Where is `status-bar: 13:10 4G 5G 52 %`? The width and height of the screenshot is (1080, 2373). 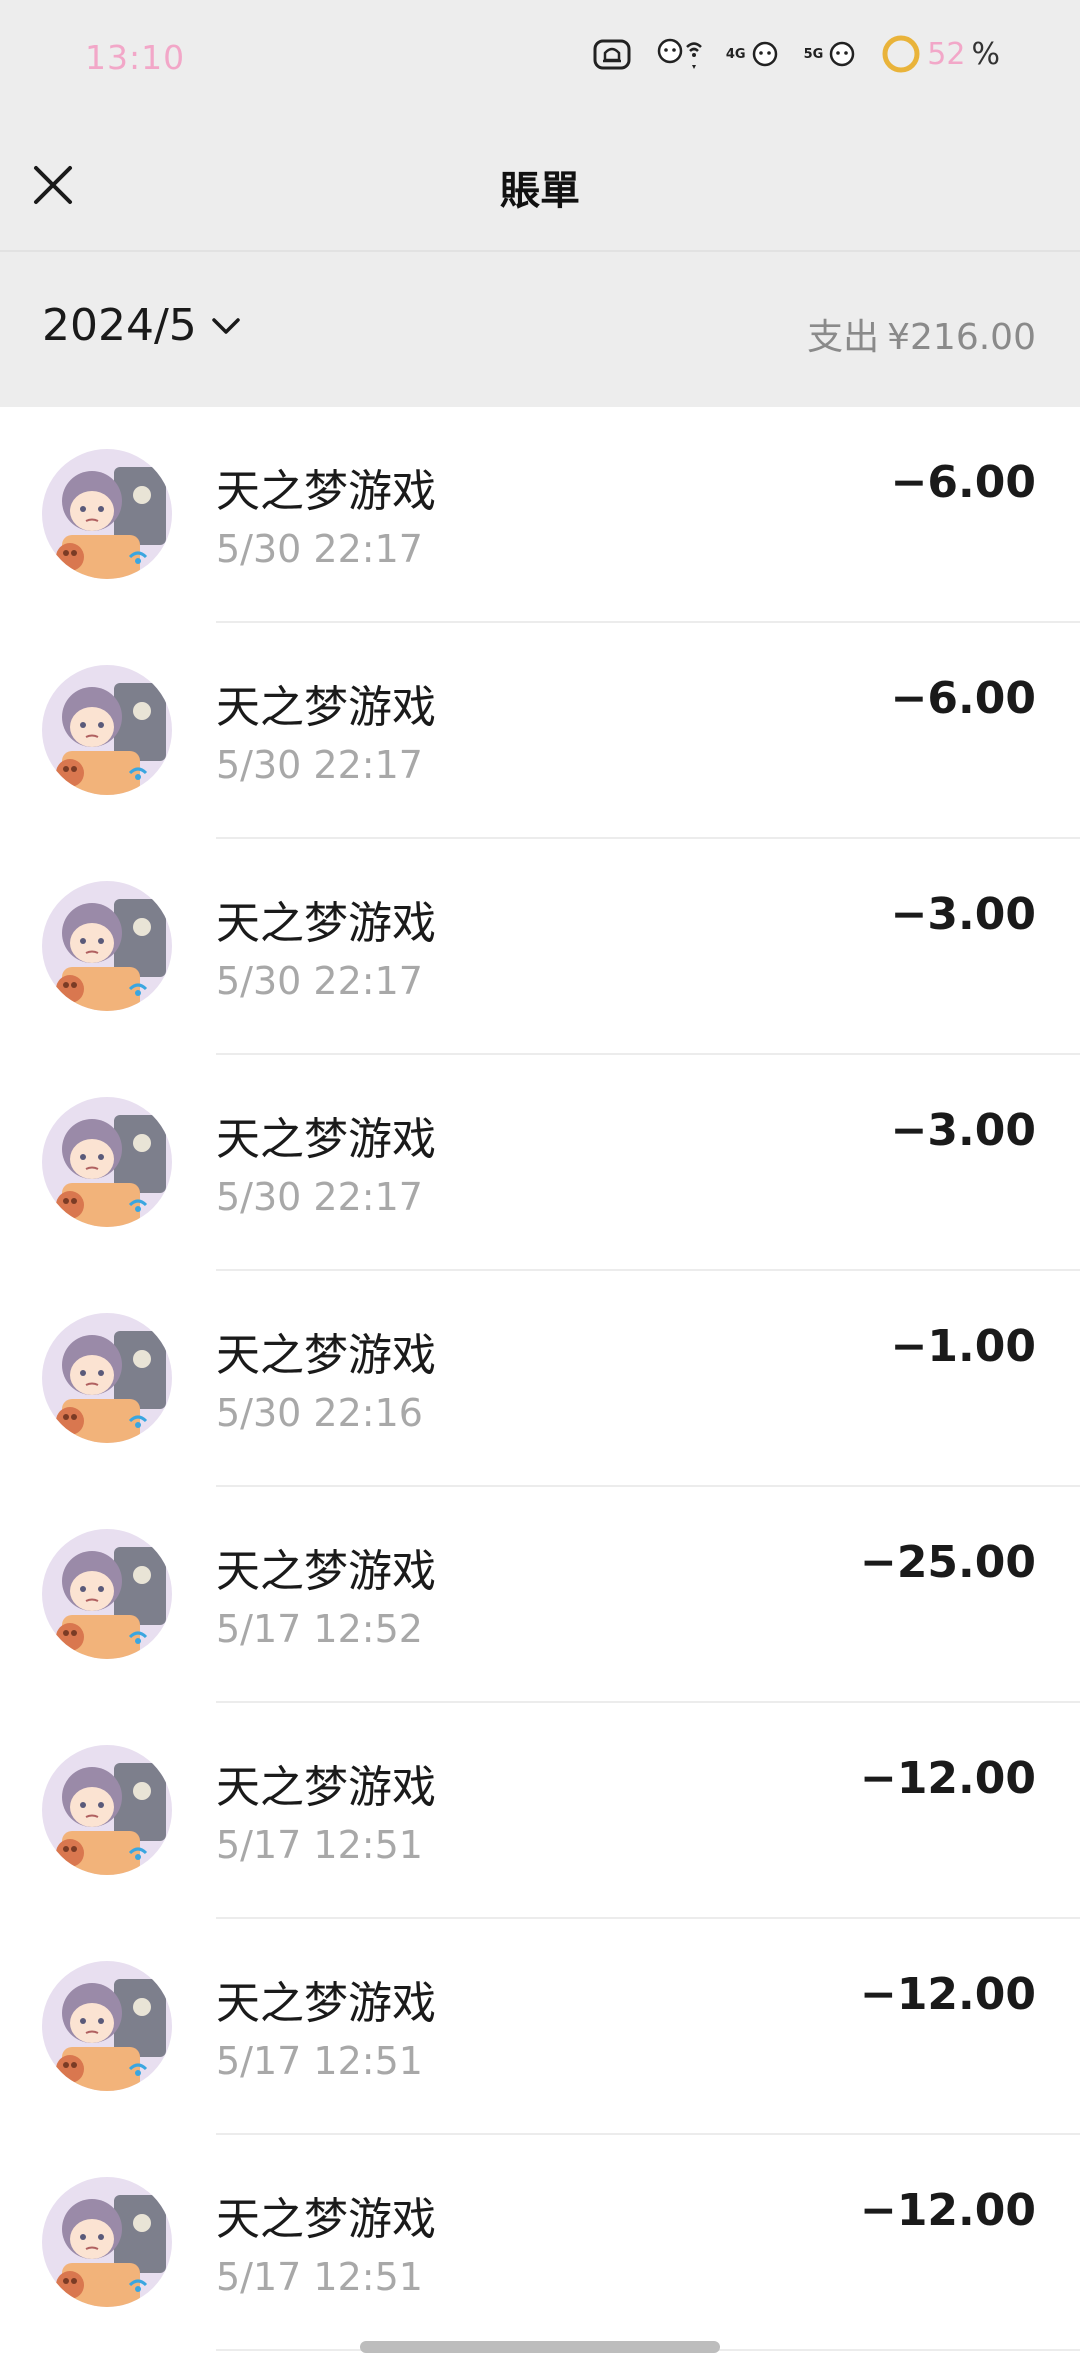 status-bar: 13:10 4G 5G 52 % is located at coordinates (540, 59).